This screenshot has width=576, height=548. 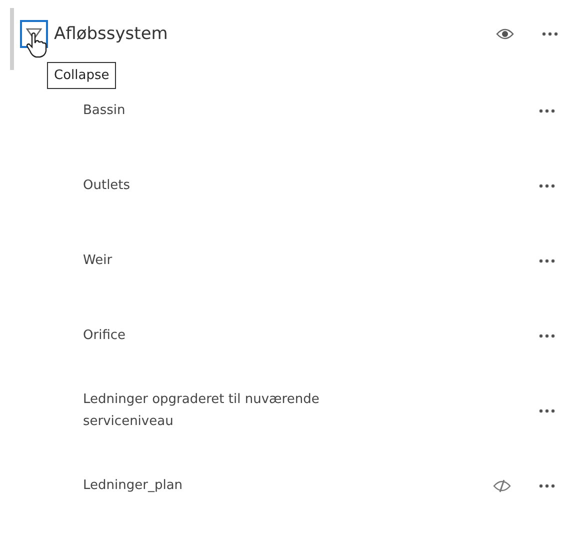 What do you see at coordinates (233, 185) in the screenshot?
I see `layer-name: Outlets` at bounding box center [233, 185].